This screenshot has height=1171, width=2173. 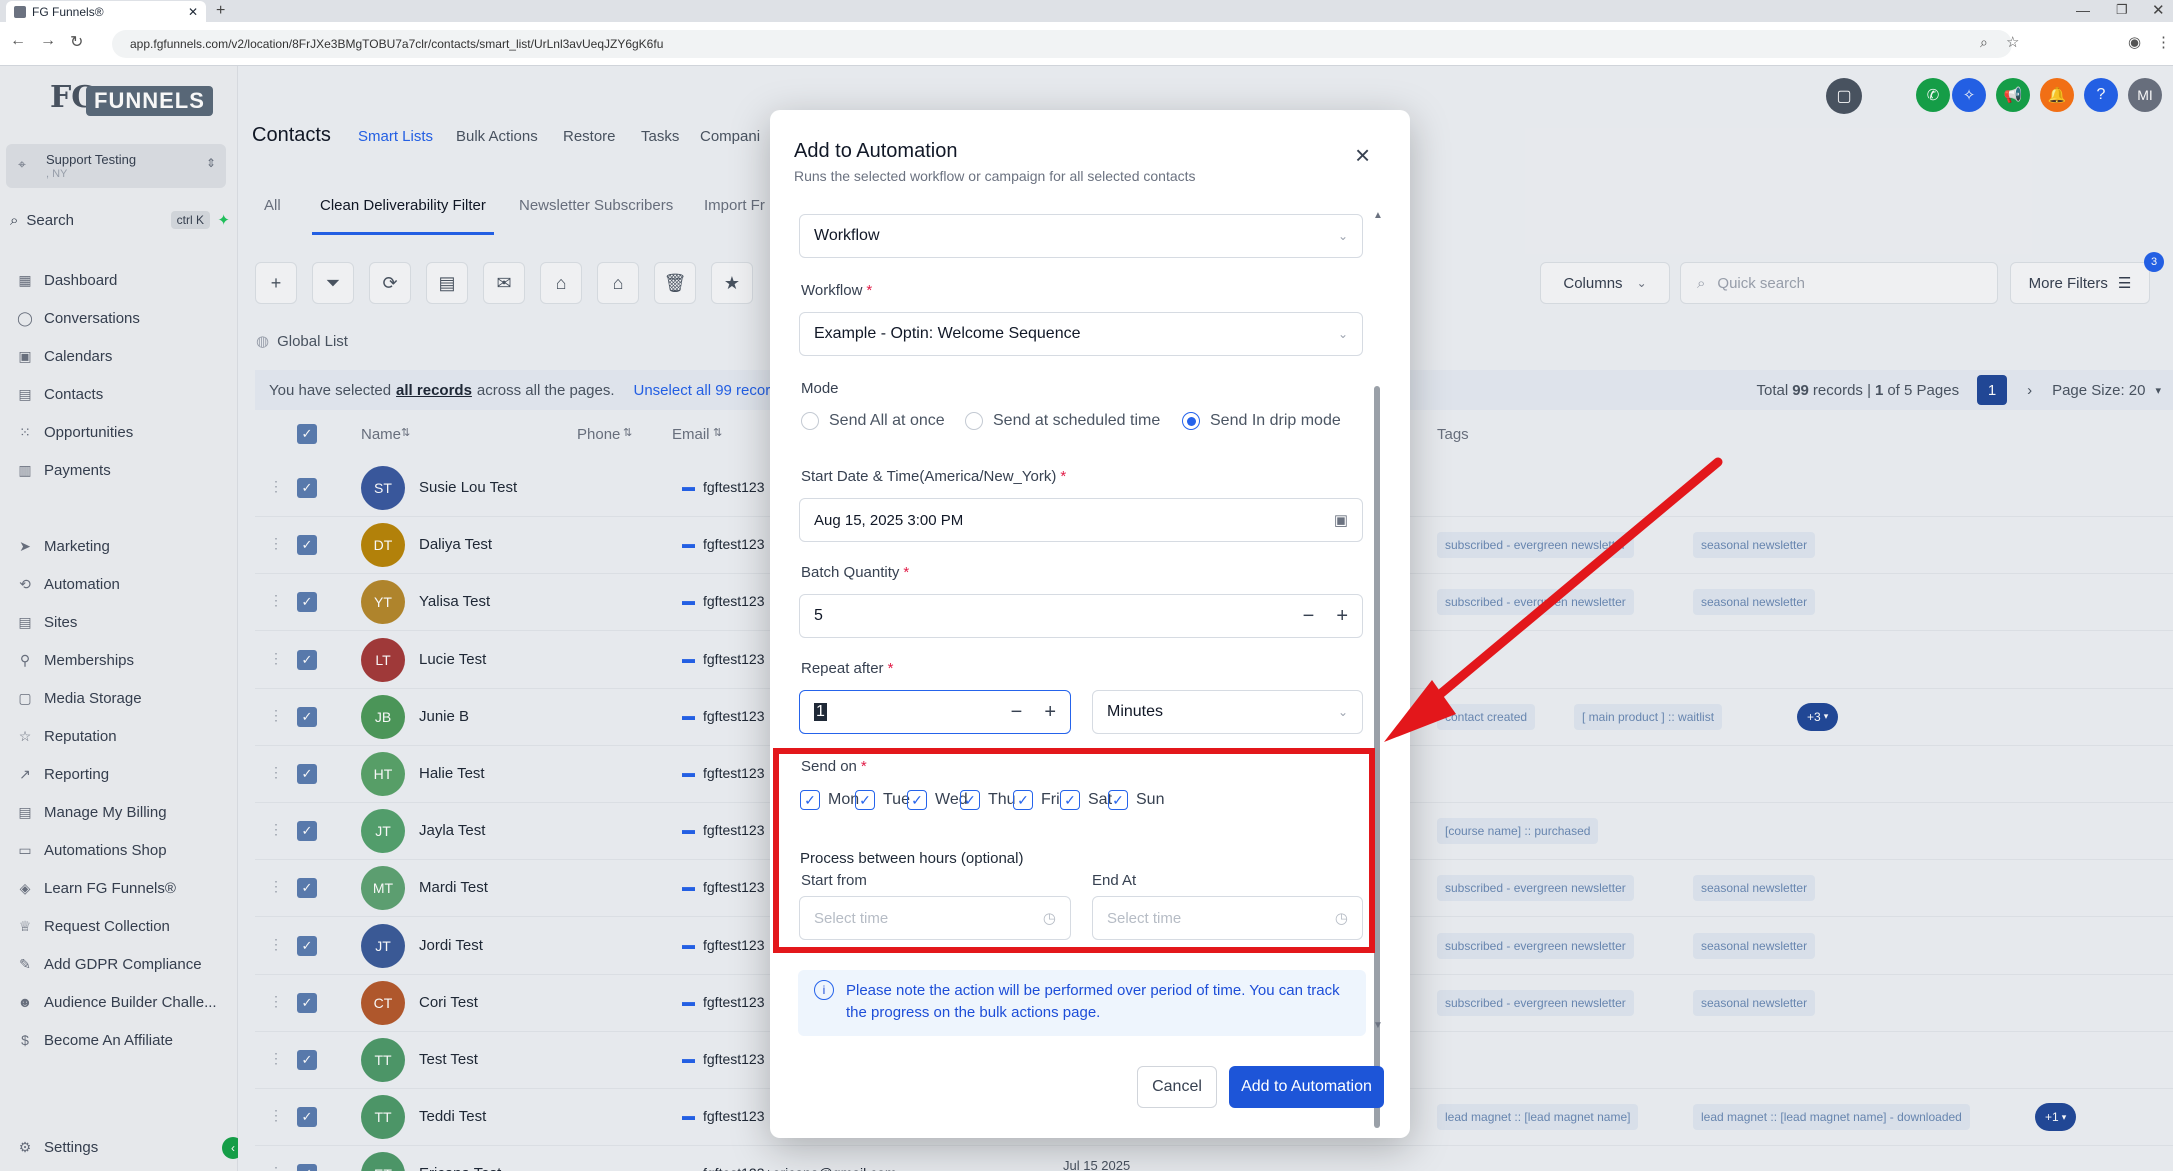 What do you see at coordinates (1362, 155) in the screenshot?
I see `close-icon: ×` at bounding box center [1362, 155].